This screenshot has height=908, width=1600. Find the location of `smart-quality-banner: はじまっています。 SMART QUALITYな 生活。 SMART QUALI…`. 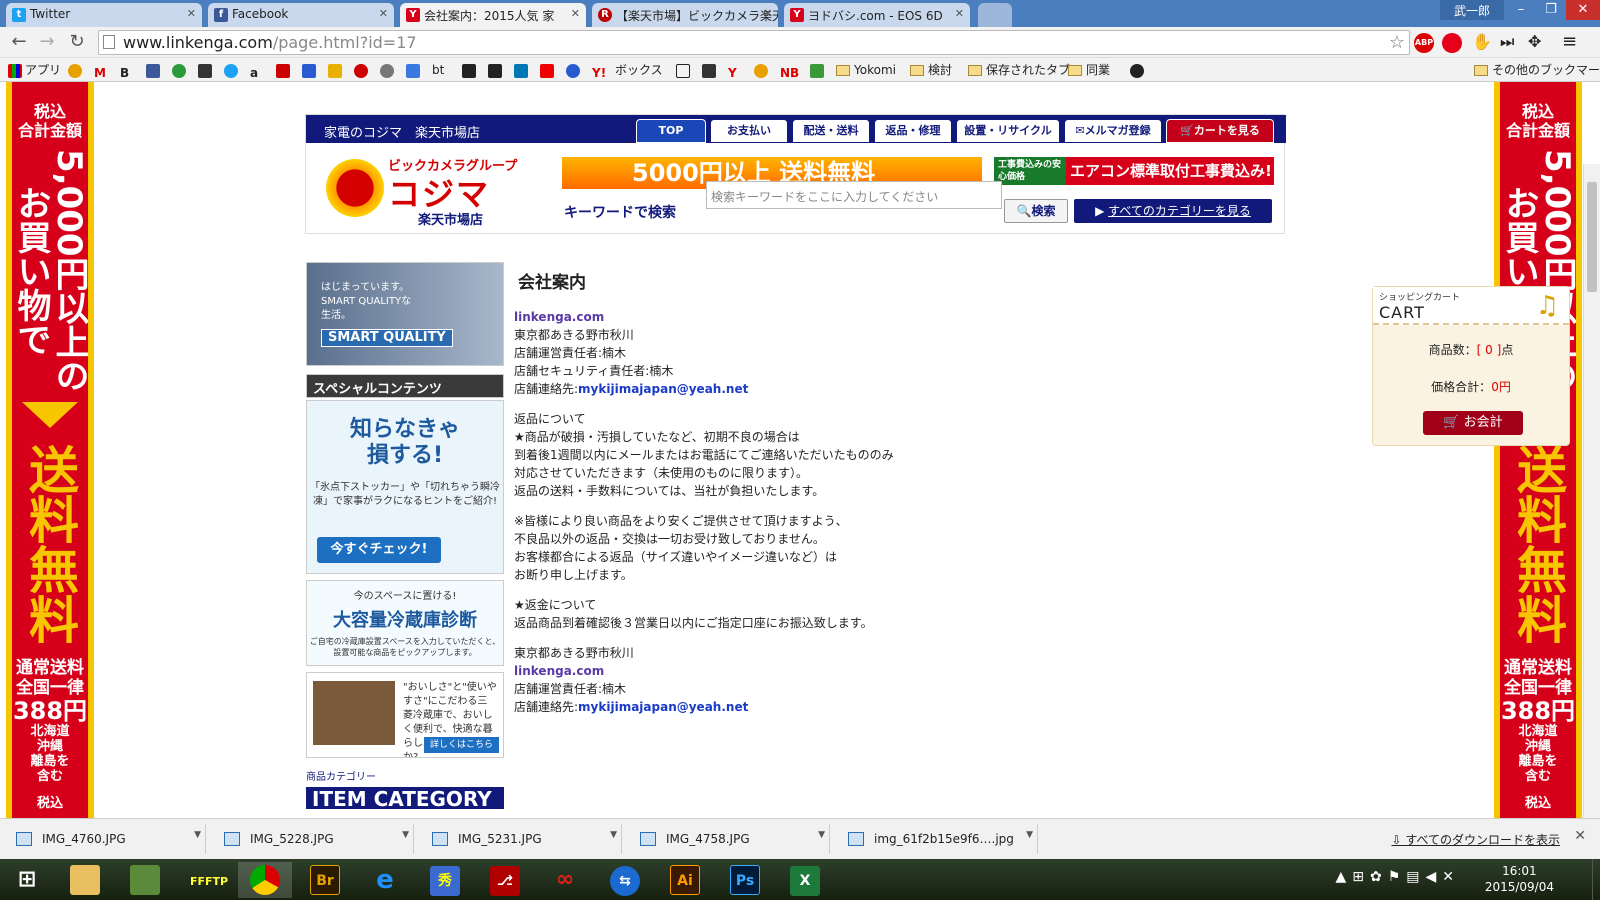

smart-quality-banner: はじまっています。 SMART QUALITYな 生活。 SMART QUALI… is located at coordinates (405, 314).